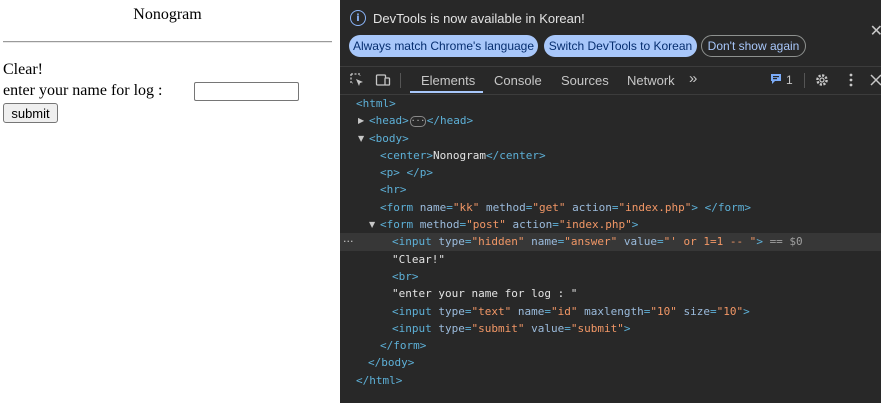 This screenshot has height=403, width=881. What do you see at coordinates (620, 46) in the screenshot?
I see `switch-to-korean-button: Switch DevTools to Korean` at bounding box center [620, 46].